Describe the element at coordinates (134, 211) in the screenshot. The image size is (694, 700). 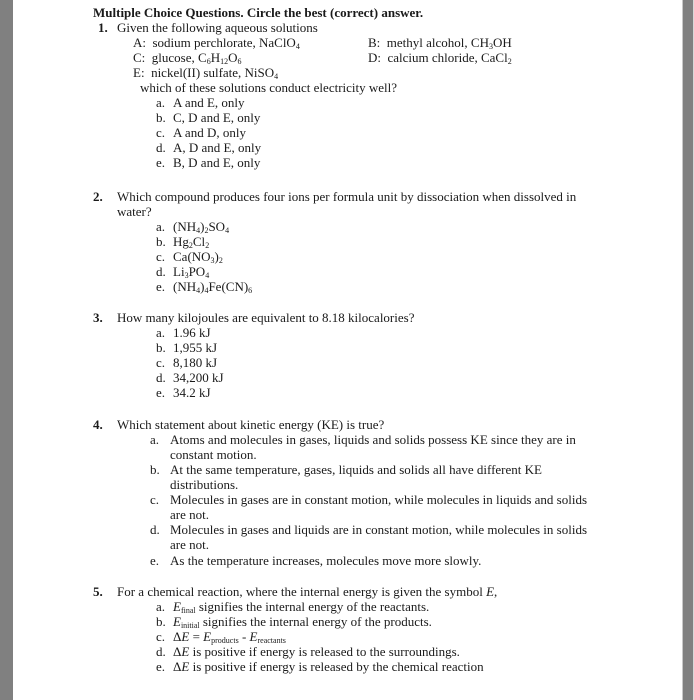
I see `question-stem-continued: water?` at that location.